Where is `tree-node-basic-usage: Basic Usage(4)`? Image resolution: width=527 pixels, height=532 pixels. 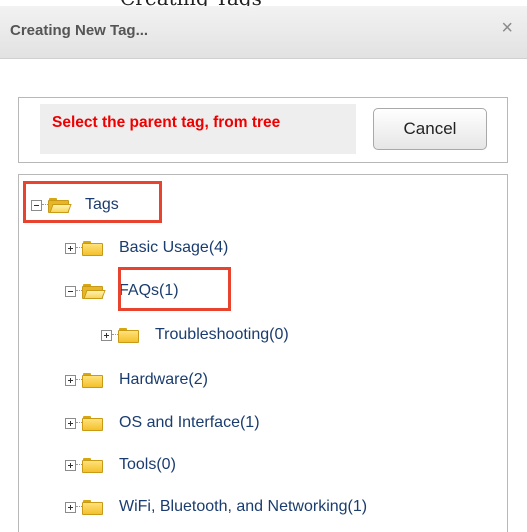 tree-node-basic-usage: Basic Usage(4) is located at coordinates (146, 248).